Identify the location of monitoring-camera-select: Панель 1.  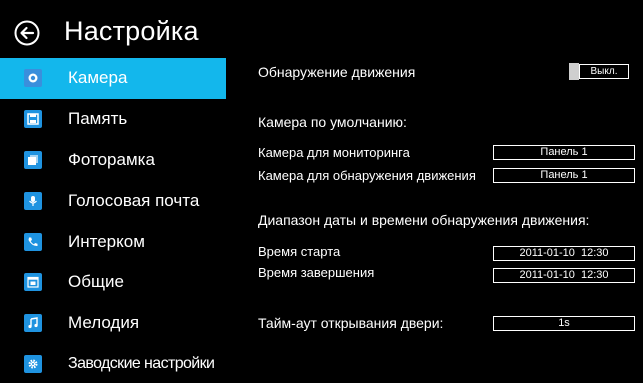
(564, 152).